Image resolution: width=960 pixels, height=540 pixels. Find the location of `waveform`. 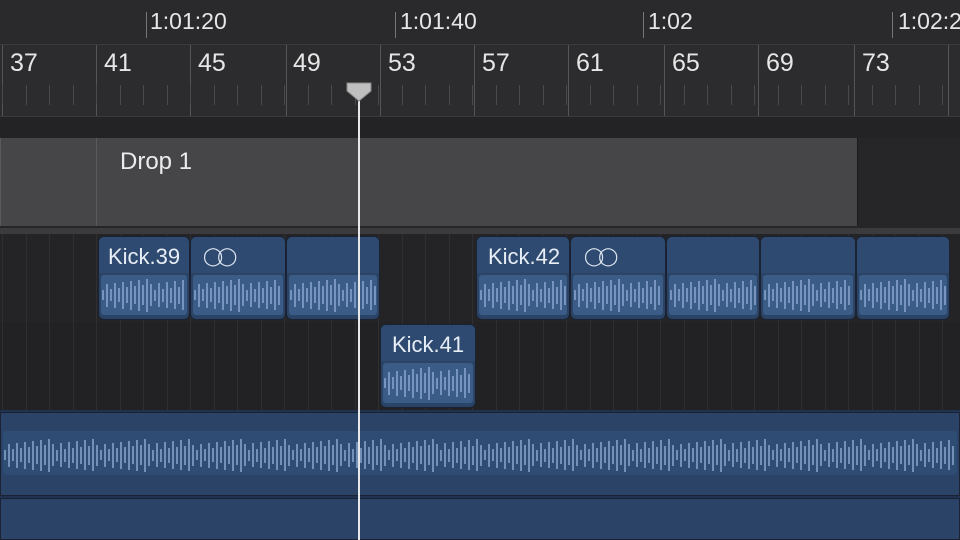

waveform is located at coordinates (428, 383).